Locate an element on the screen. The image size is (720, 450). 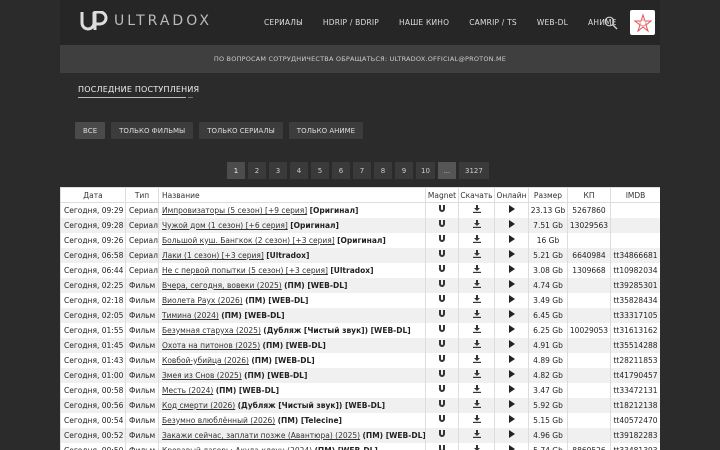
page-3: 3 is located at coordinates (278, 170).